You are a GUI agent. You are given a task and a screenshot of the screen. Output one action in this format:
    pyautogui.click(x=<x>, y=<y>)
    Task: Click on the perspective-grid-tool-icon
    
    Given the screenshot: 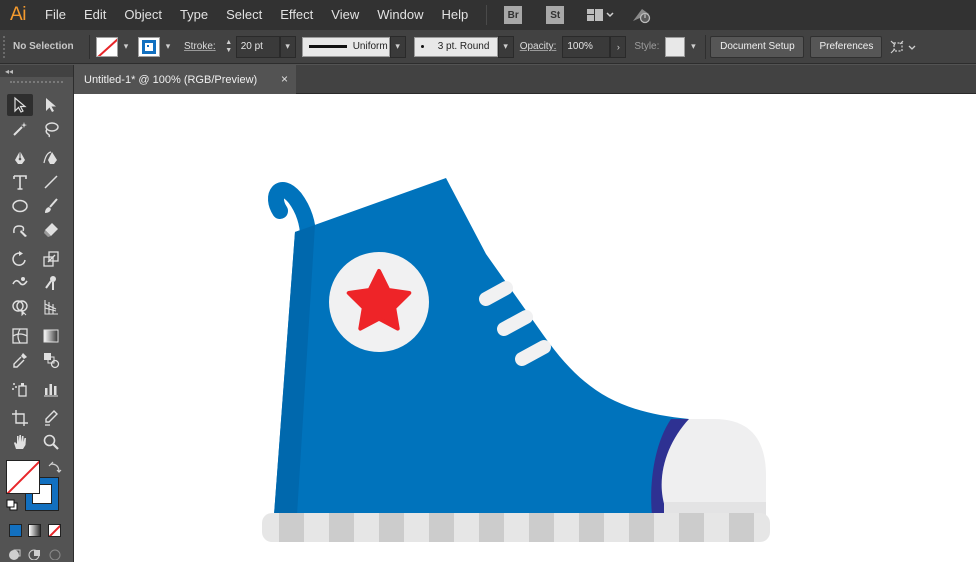 What is the action you would take?
    pyautogui.click(x=51, y=307)
    